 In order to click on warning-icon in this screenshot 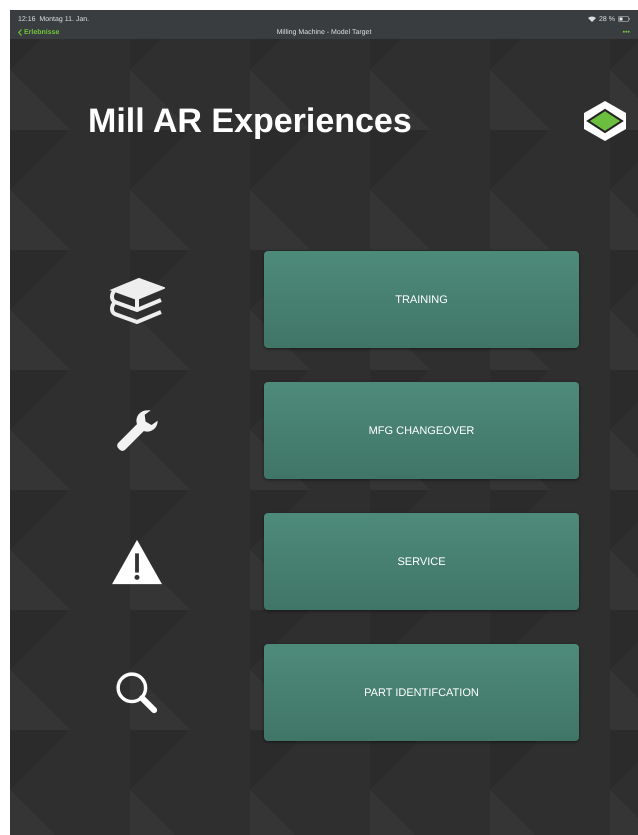, I will do `click(137, 562)`.